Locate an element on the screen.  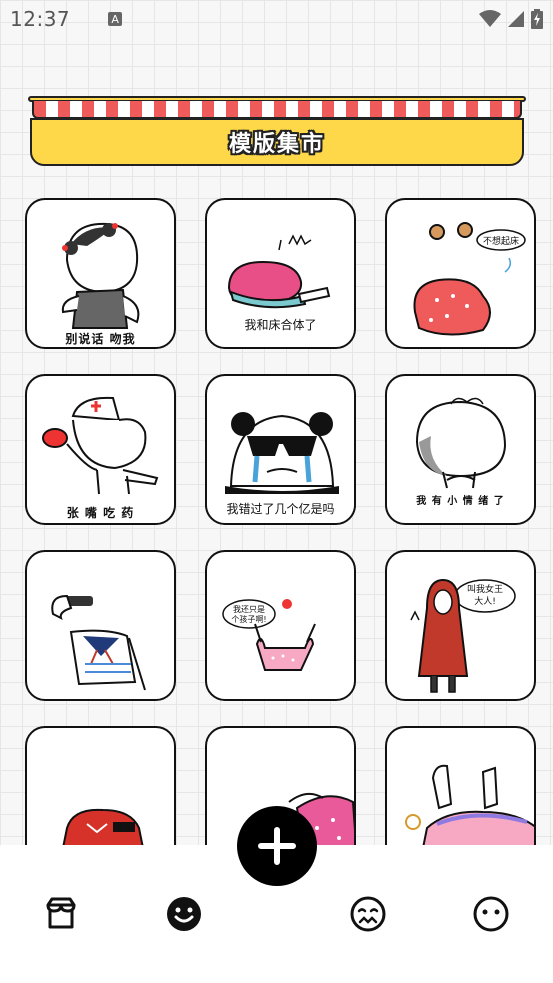
template-card: 我错过了几个亿是吗 is located at coordinates (280, 449).